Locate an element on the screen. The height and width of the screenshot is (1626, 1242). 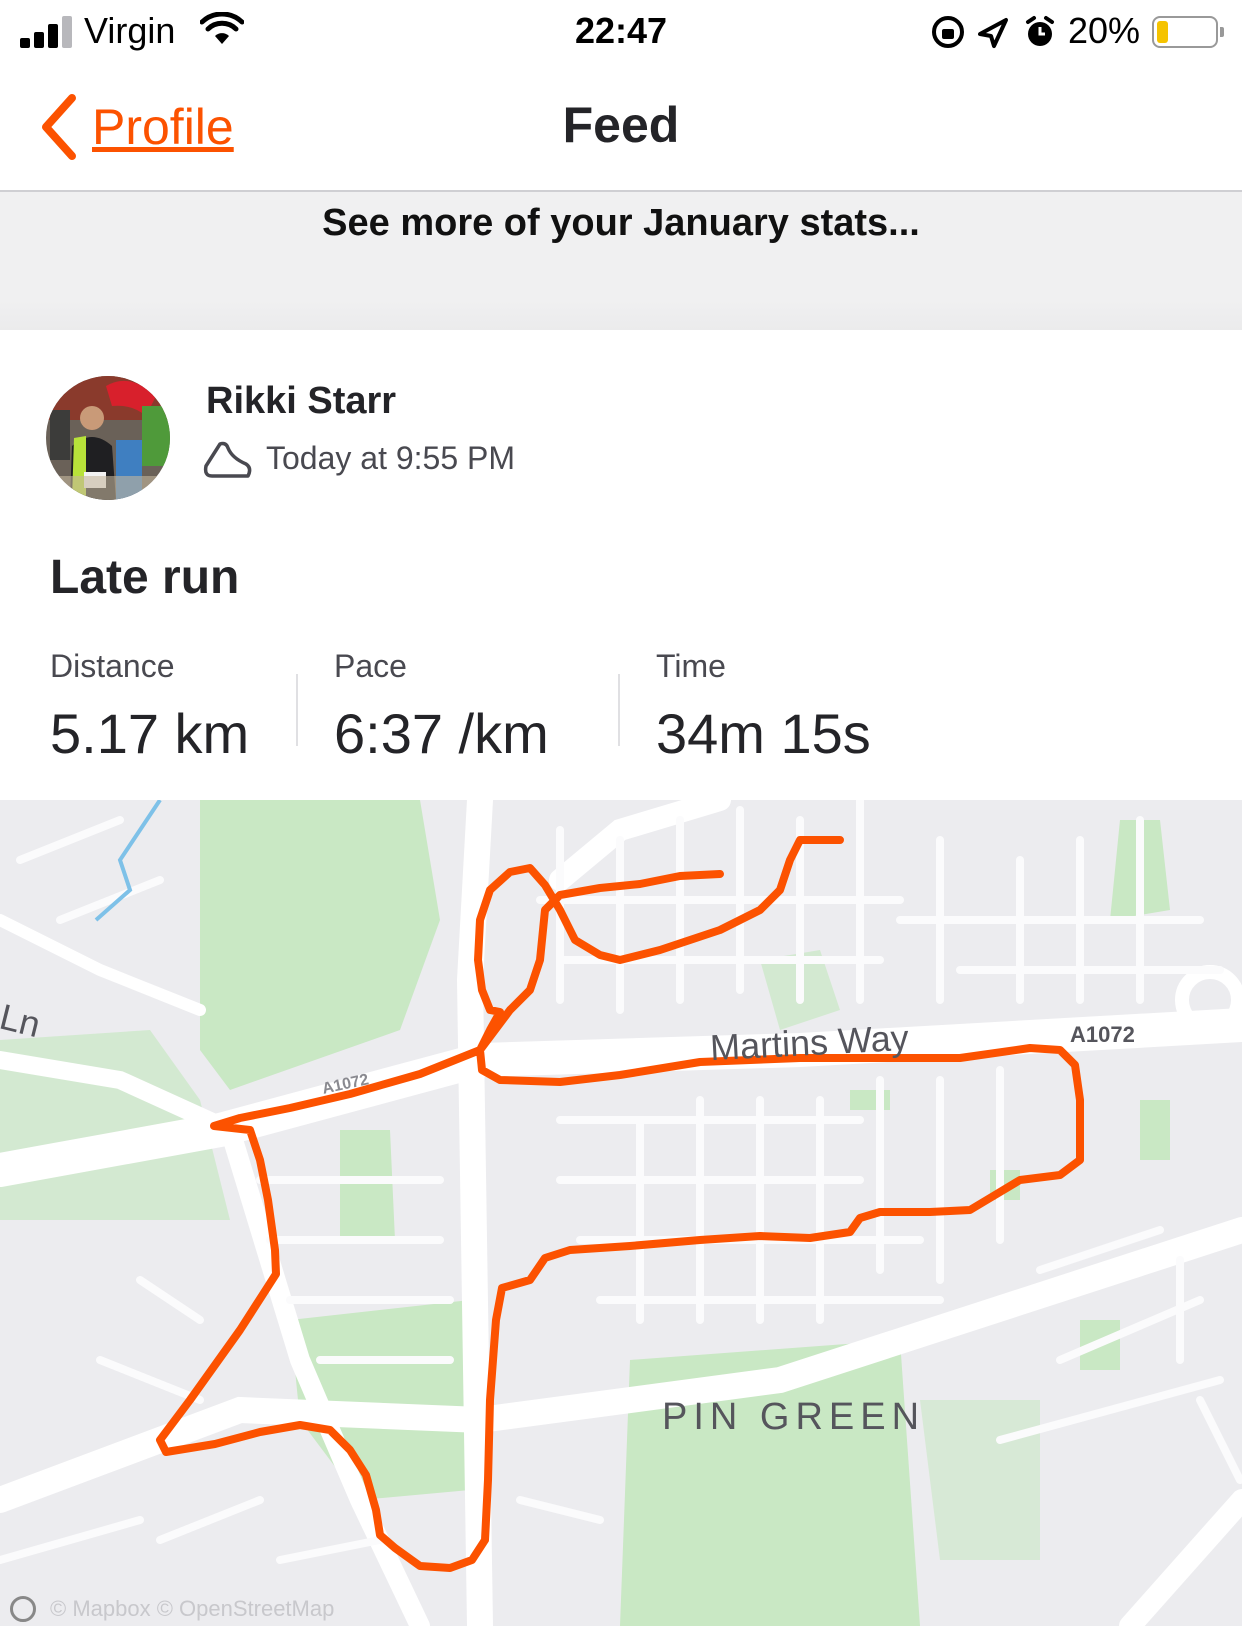
page-title: Feed is located at coordinates (621, 125).